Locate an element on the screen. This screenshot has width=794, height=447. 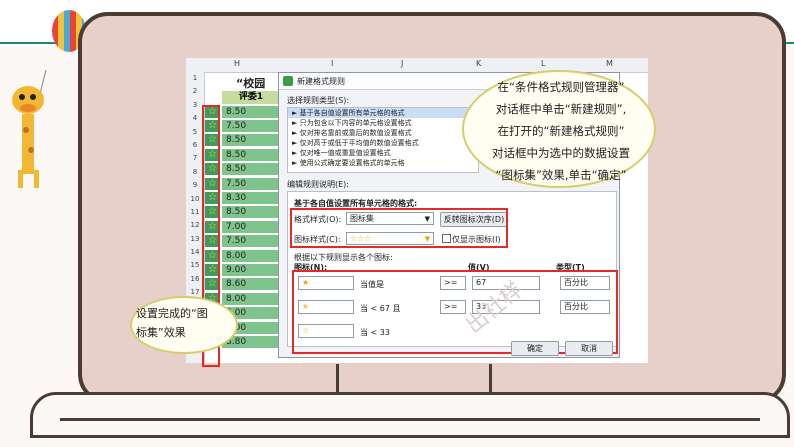
row-number: 2 is located at coordinates (195, 91).